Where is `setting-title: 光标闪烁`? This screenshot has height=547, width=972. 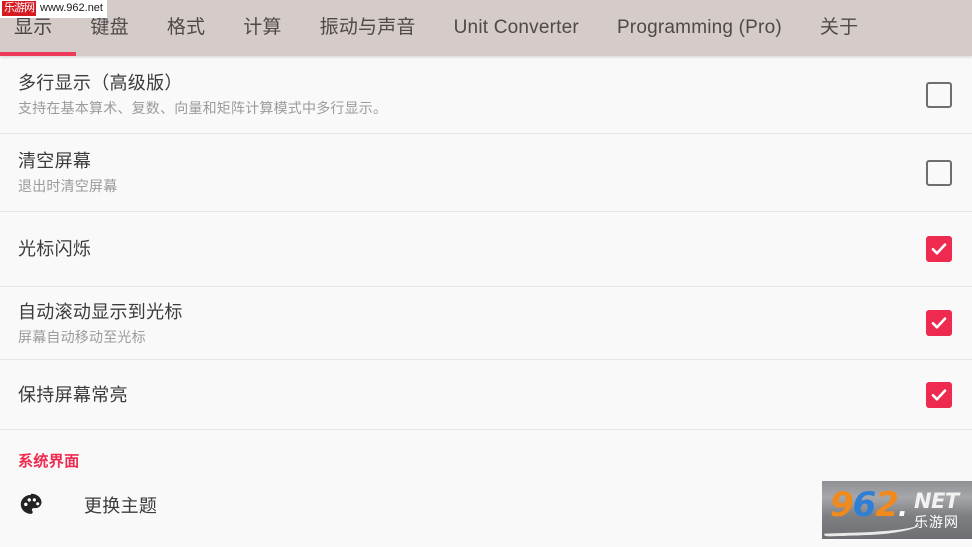
setting-title: 光标闪烁 is located at coordinates (55, 249).